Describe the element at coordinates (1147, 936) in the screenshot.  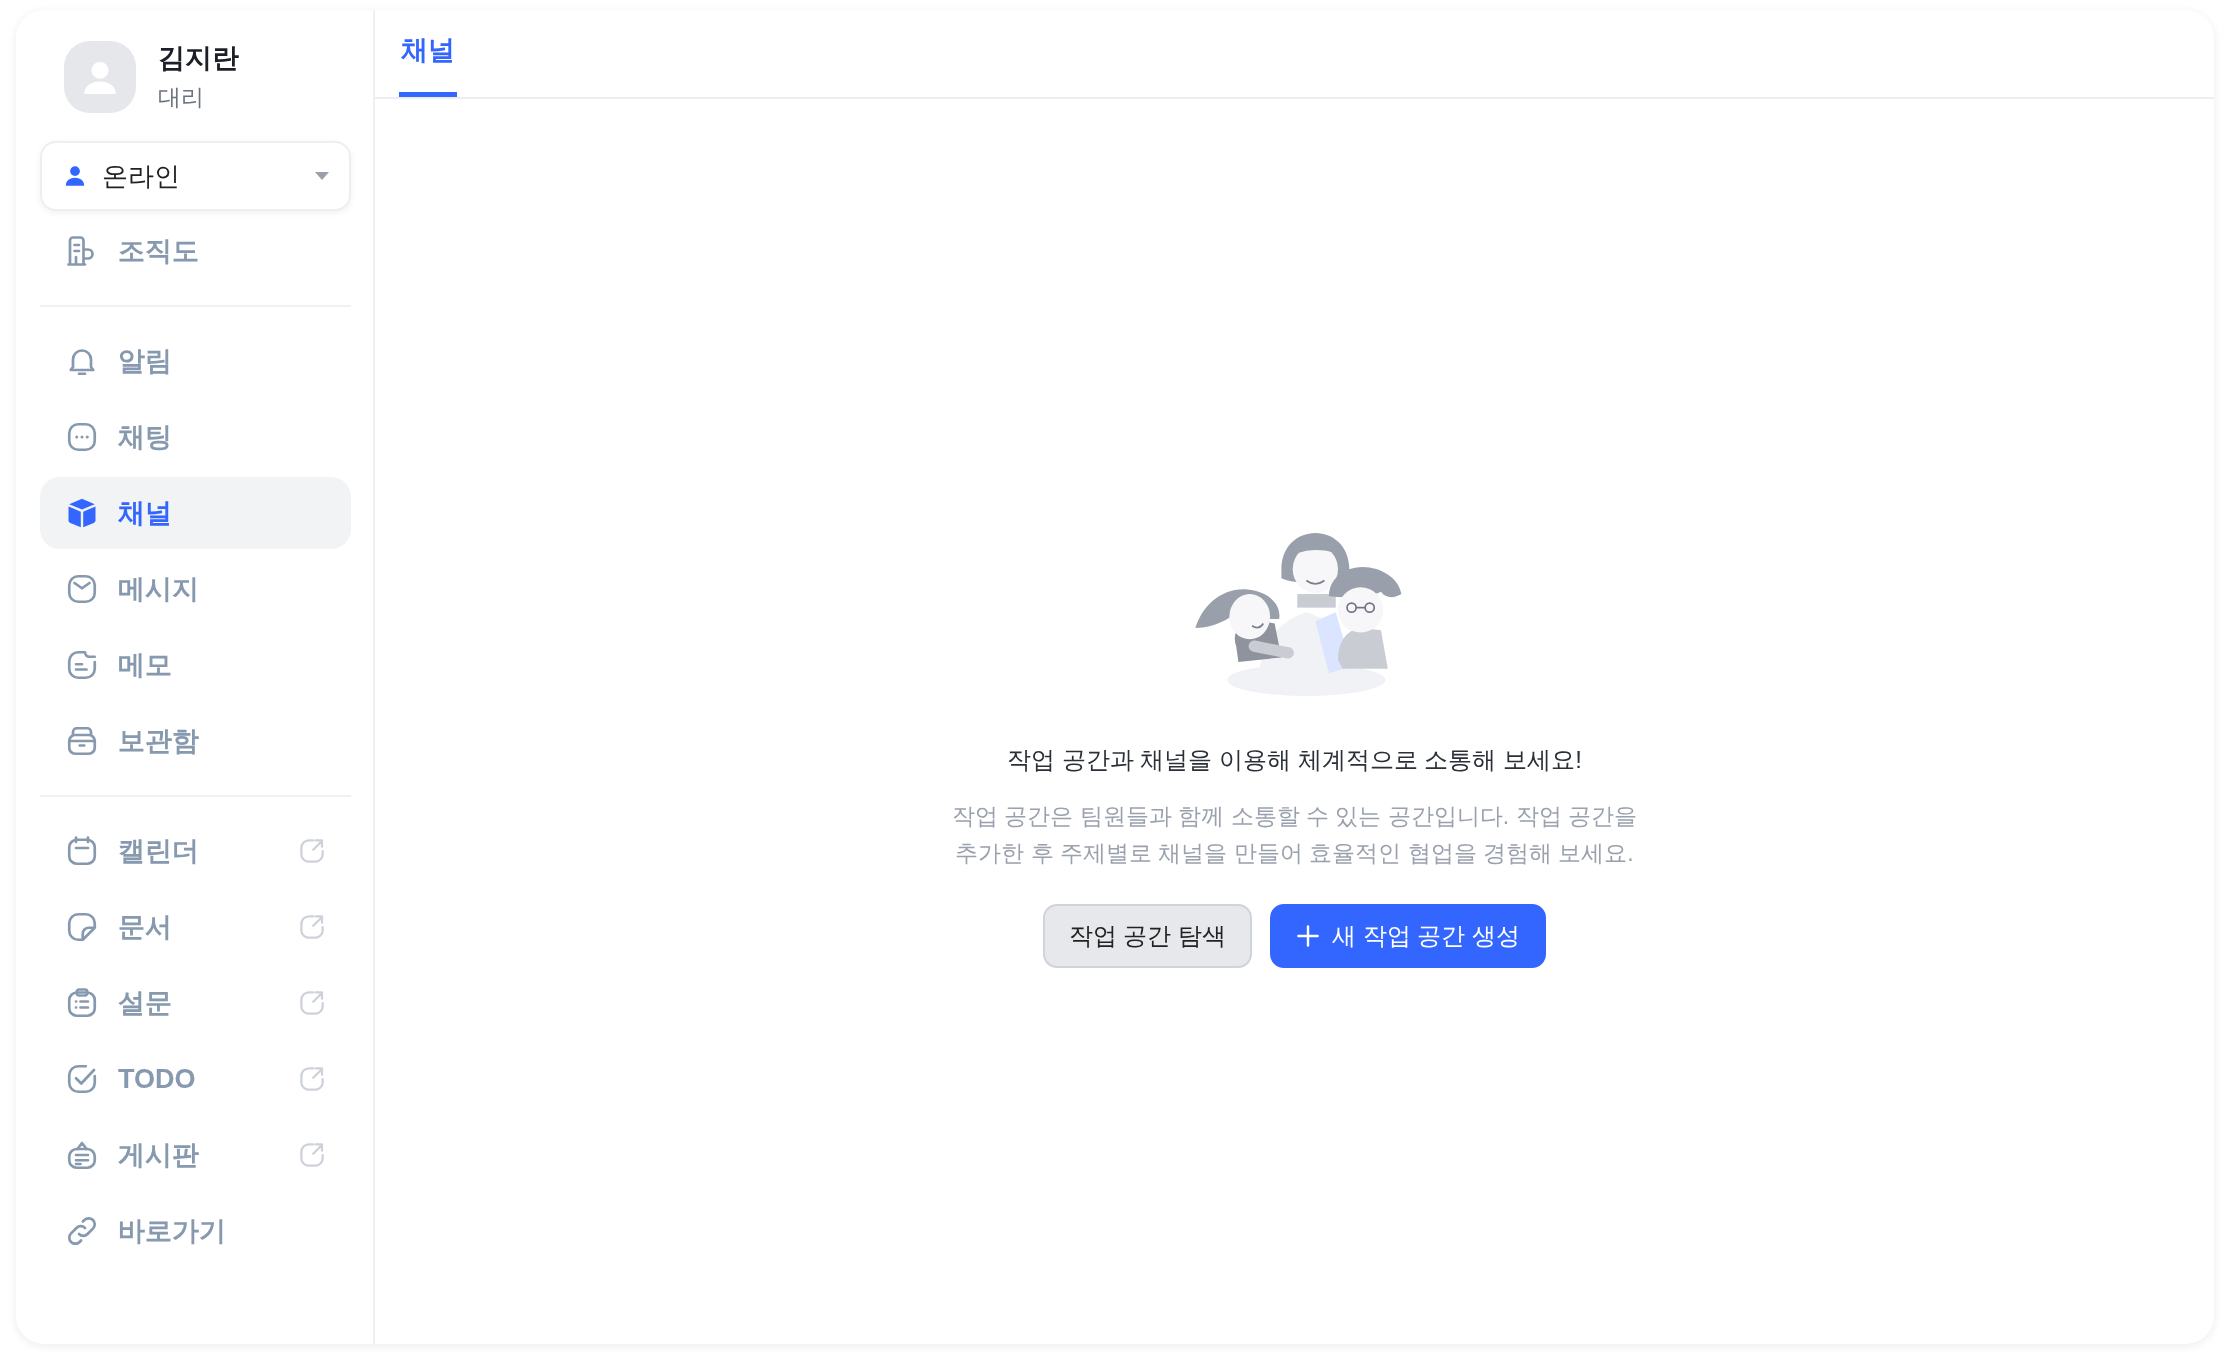
I see `explore-workspace-button: 작업 공간 탐색` at that location.